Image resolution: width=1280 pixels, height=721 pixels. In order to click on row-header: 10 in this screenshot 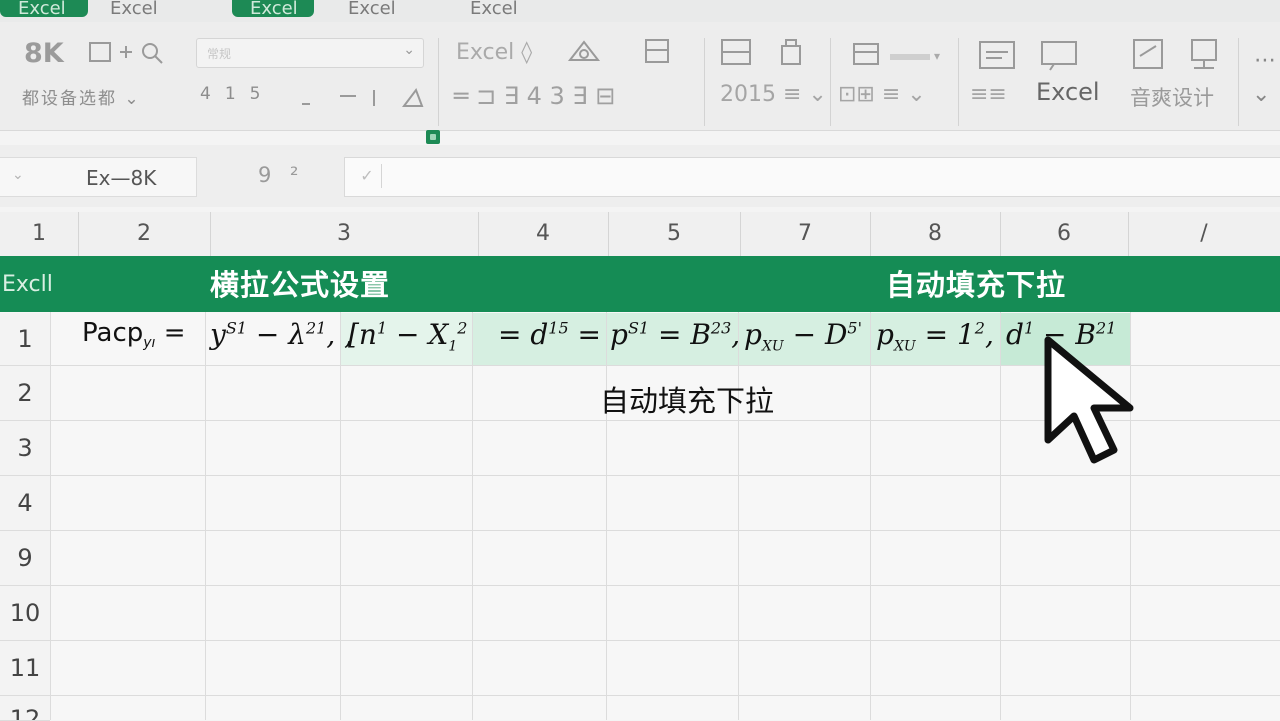, I will do `click(25, 613)`.